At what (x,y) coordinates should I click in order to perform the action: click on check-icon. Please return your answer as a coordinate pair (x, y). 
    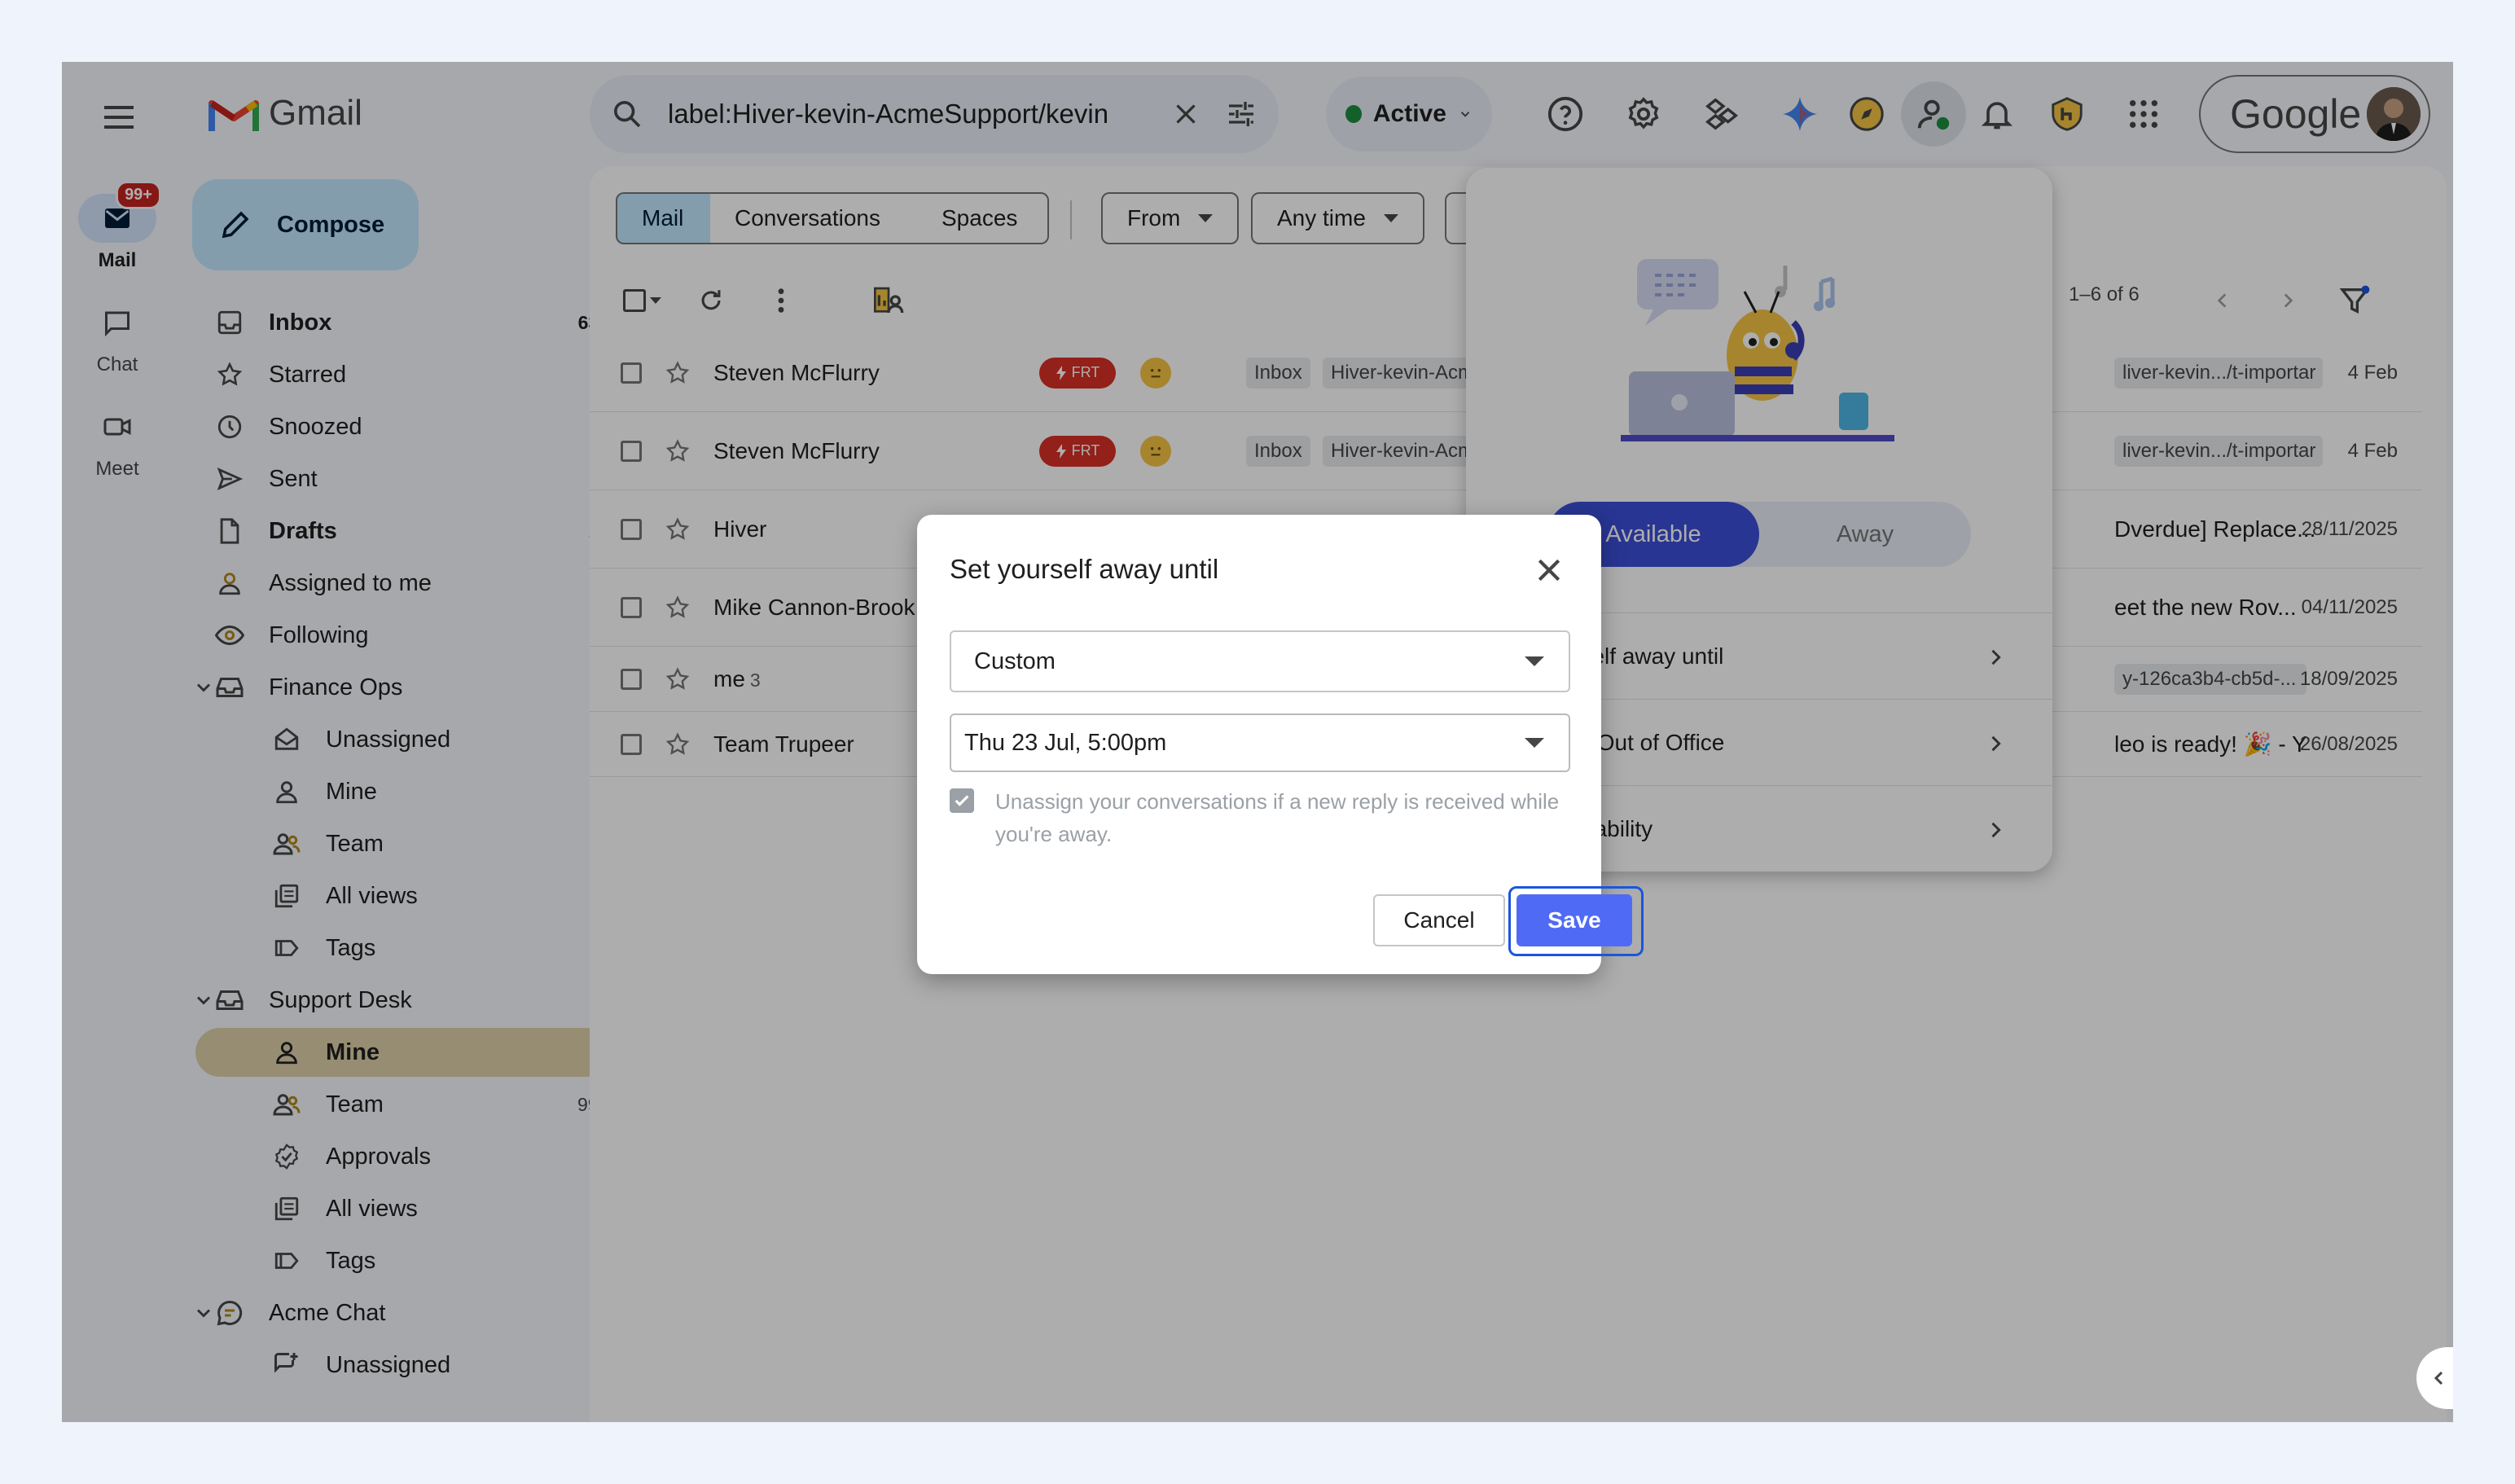
    Looking at the image, I should click on (962, 800).